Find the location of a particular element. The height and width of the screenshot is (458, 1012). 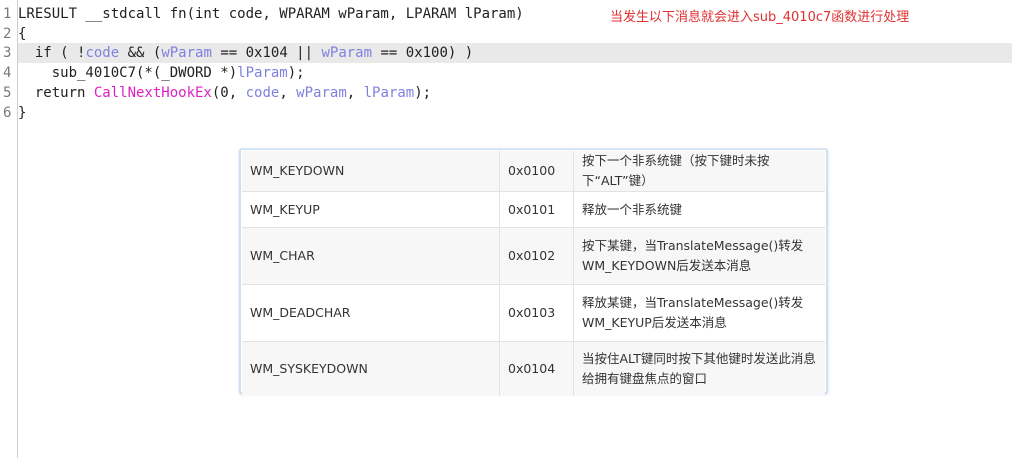

line-number: 1 is located at coordinates (7, 14).